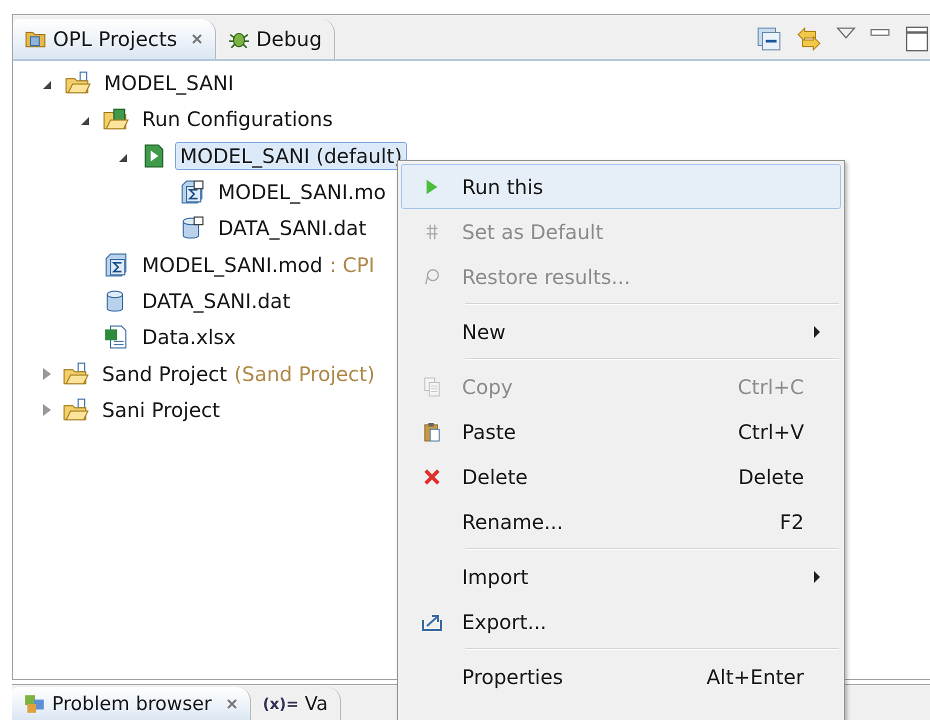 This screenshot has height=720, width=930. What do you see at coordinates (880, 33) in the screenshot?
I see `minimize-icon` at bounding box center [880, 33].